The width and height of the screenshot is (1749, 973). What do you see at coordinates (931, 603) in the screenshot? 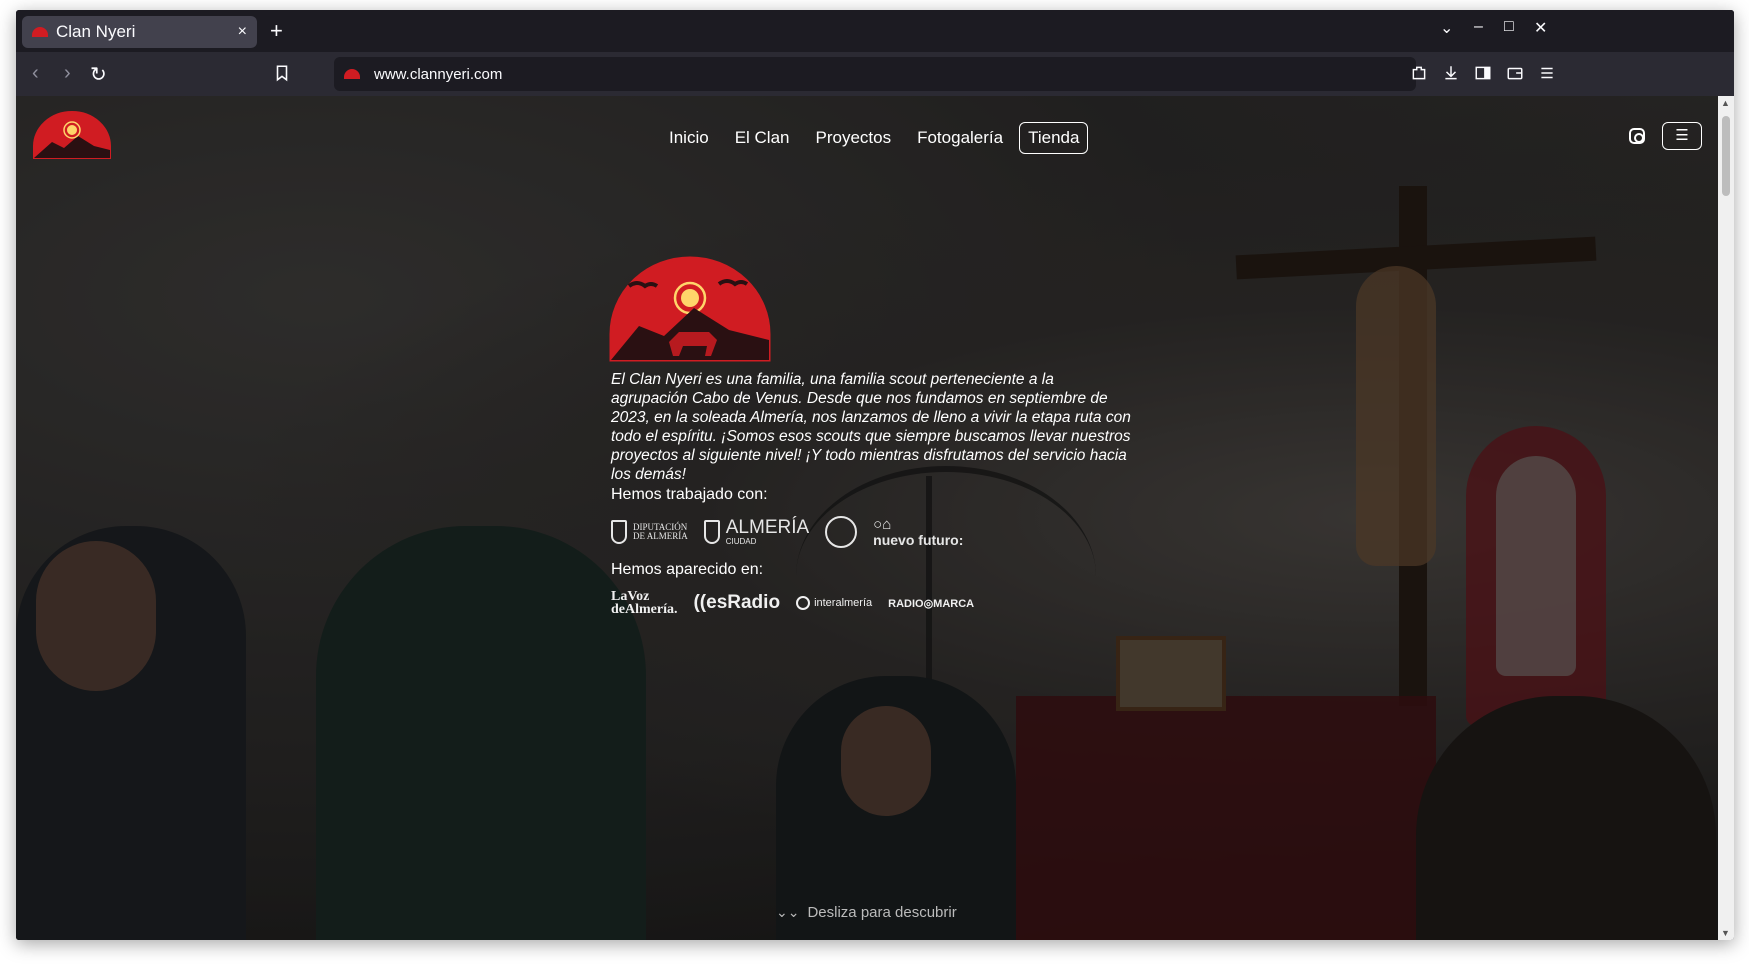
I see `radio-marca-logo: RADIO◎MARCA` at bounding box center [931, 603].